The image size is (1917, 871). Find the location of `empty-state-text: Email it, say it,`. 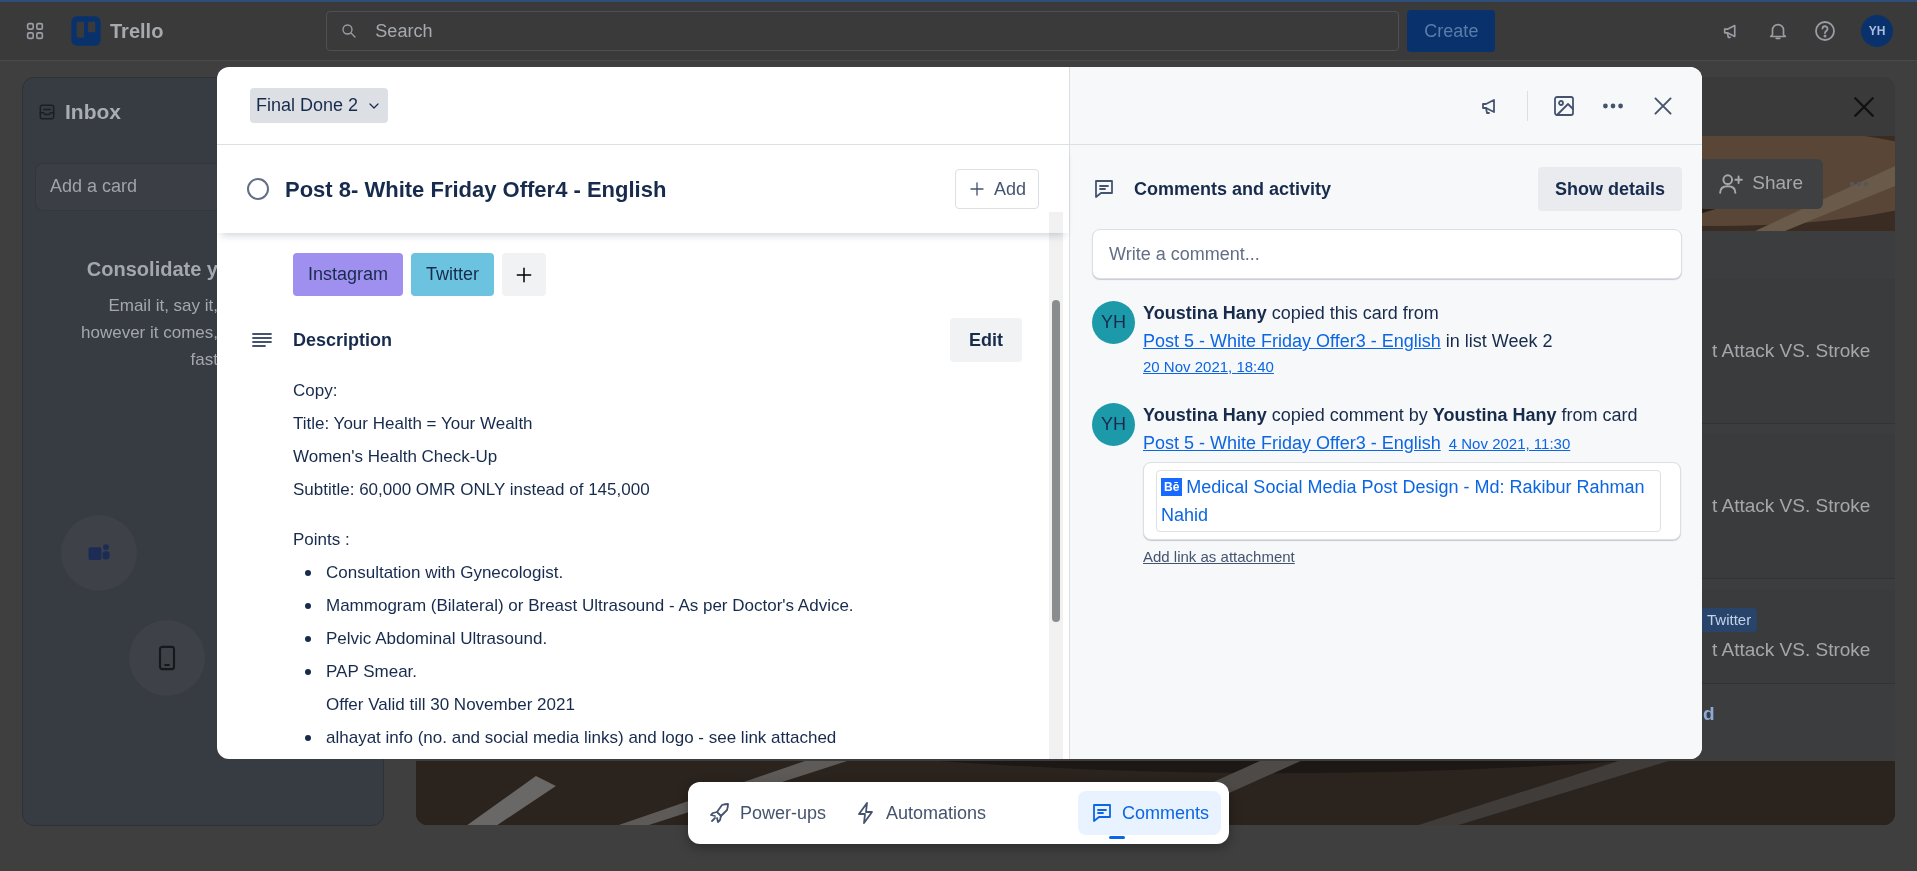

empty-state-text: Email it, say it, is located at coordinates (162, 305).